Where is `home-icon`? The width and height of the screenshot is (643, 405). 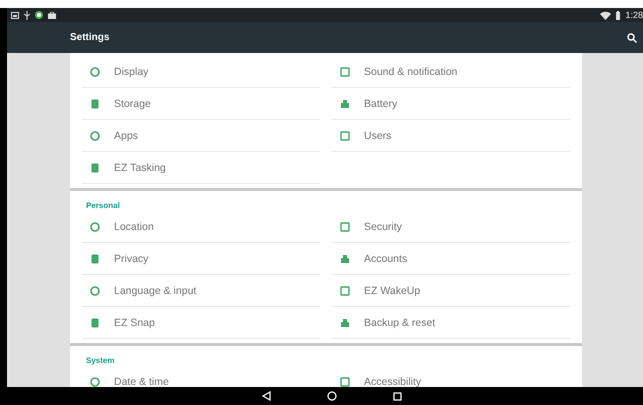 home-icon is located at coordinates (332, 396).